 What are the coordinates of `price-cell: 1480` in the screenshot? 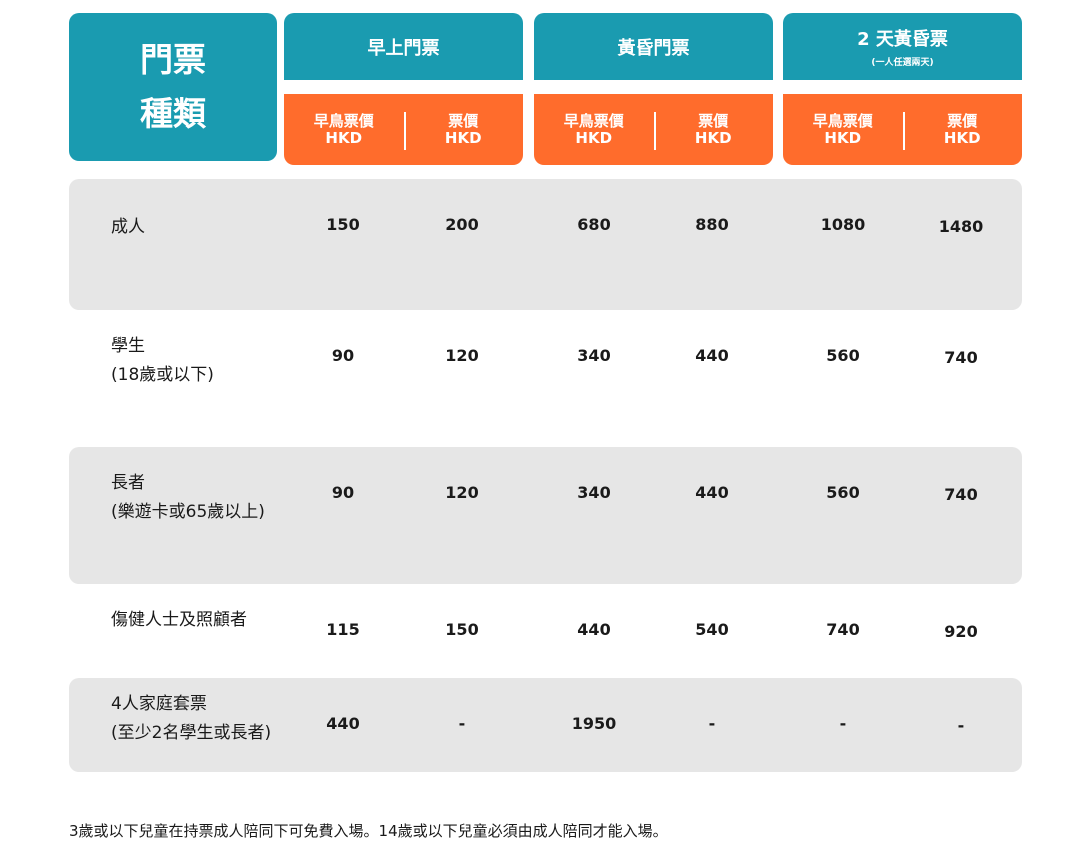 It's located at (961, 226).